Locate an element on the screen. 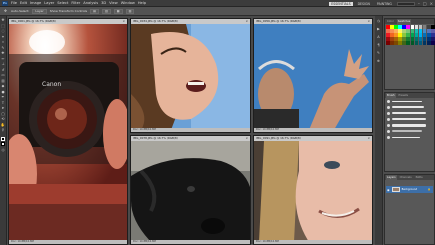  tab-brush: Brush is located at coordinates (391, 95).